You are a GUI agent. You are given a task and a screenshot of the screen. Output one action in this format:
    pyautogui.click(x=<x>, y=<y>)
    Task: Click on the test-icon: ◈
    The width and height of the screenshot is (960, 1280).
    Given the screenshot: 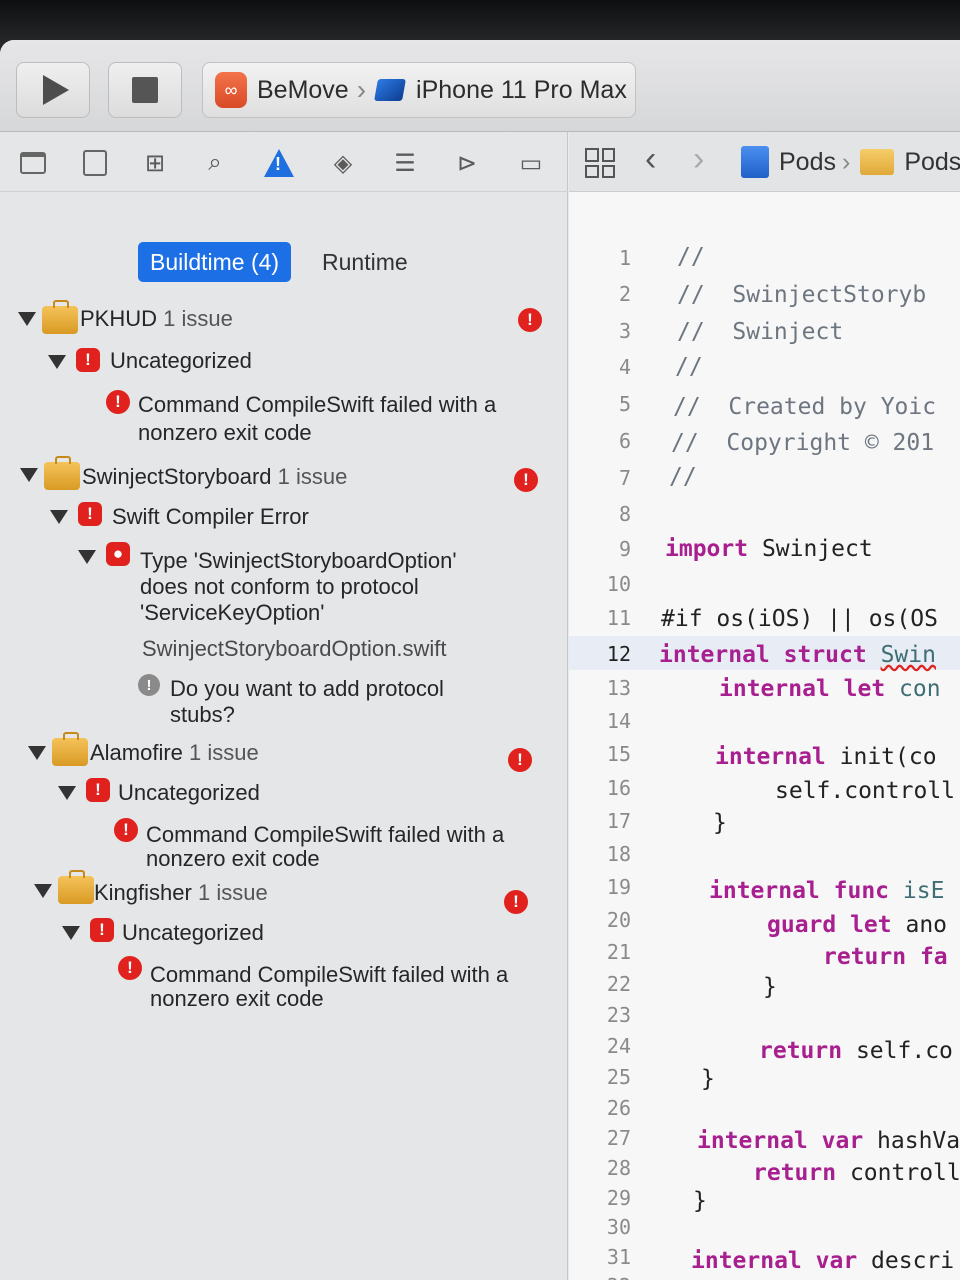 What is the action you would take?
    pyautogui.click(x=343, y=163)
    